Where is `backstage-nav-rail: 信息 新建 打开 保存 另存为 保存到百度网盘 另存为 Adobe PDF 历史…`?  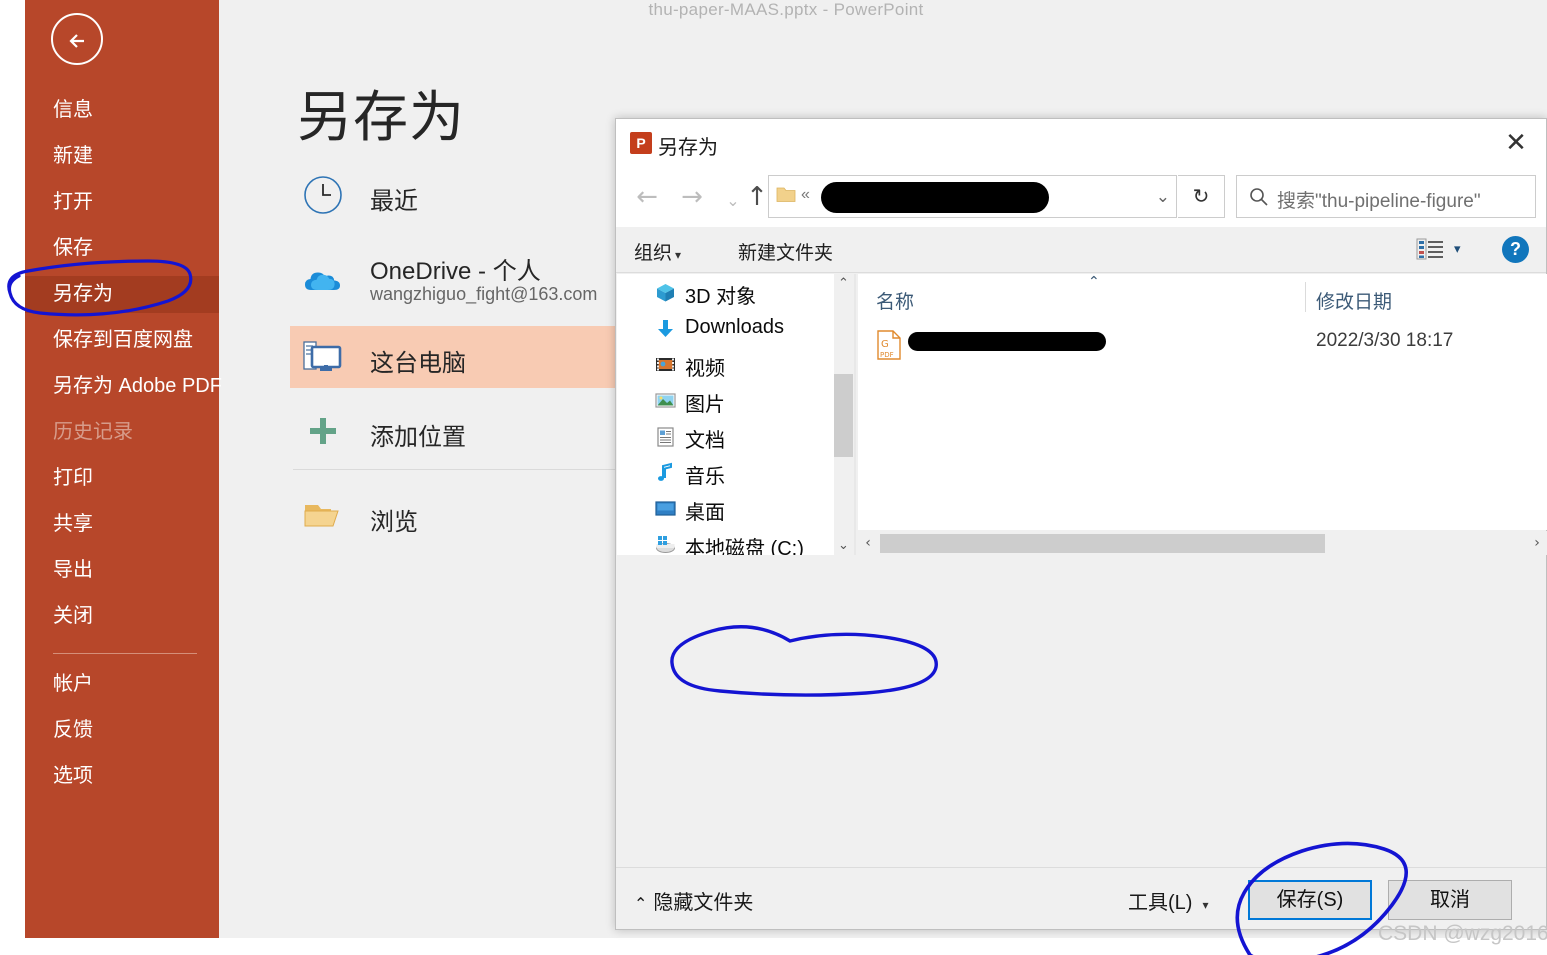
backstage-nav-rail: 信息 新建 打开 保存 另存为 保存到百度网盘 另存为 Adobe PDF 历史… is located at coordinates (123, 469).